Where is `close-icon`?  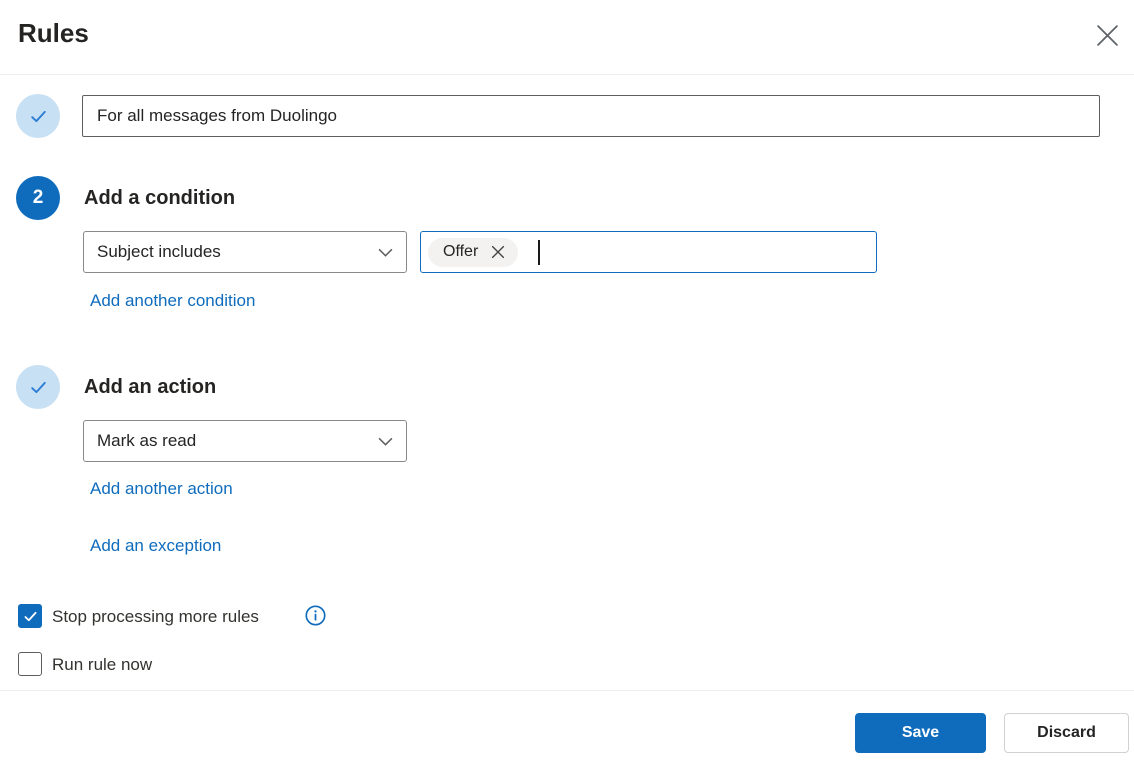 close-icon is located at coordinates (1107, 35).